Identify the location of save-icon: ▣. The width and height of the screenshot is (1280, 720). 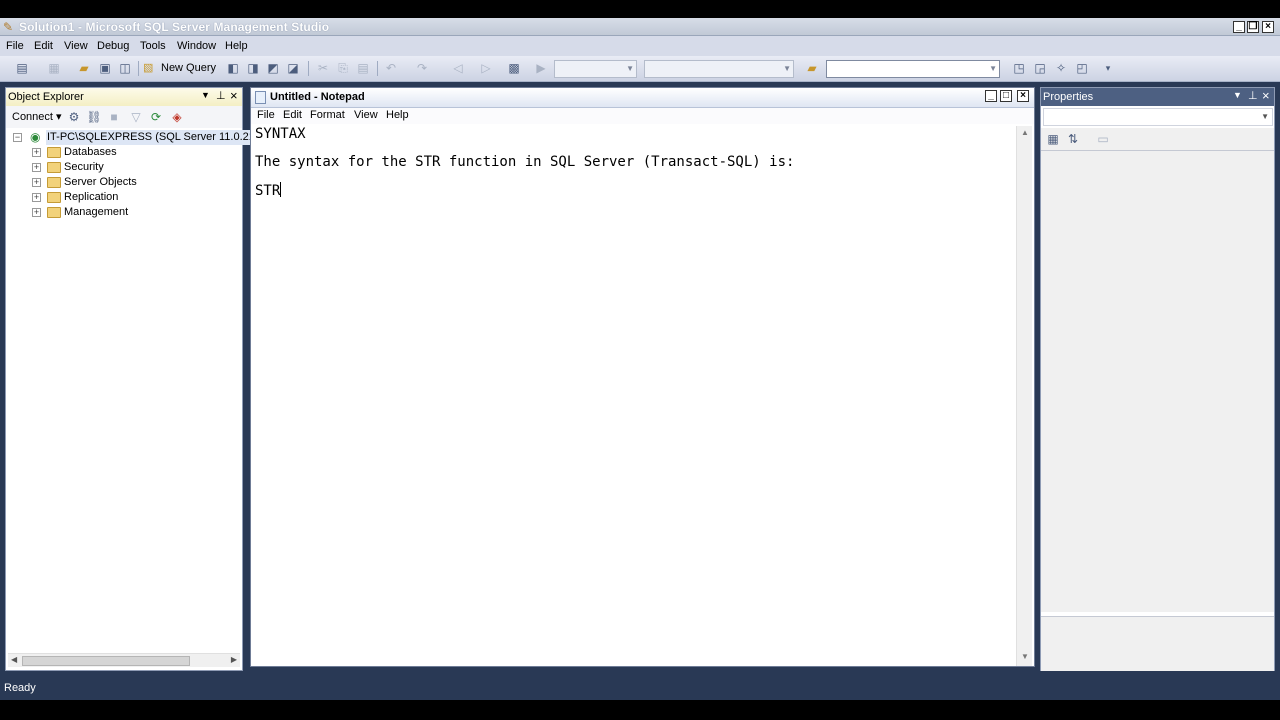
(105, 68).